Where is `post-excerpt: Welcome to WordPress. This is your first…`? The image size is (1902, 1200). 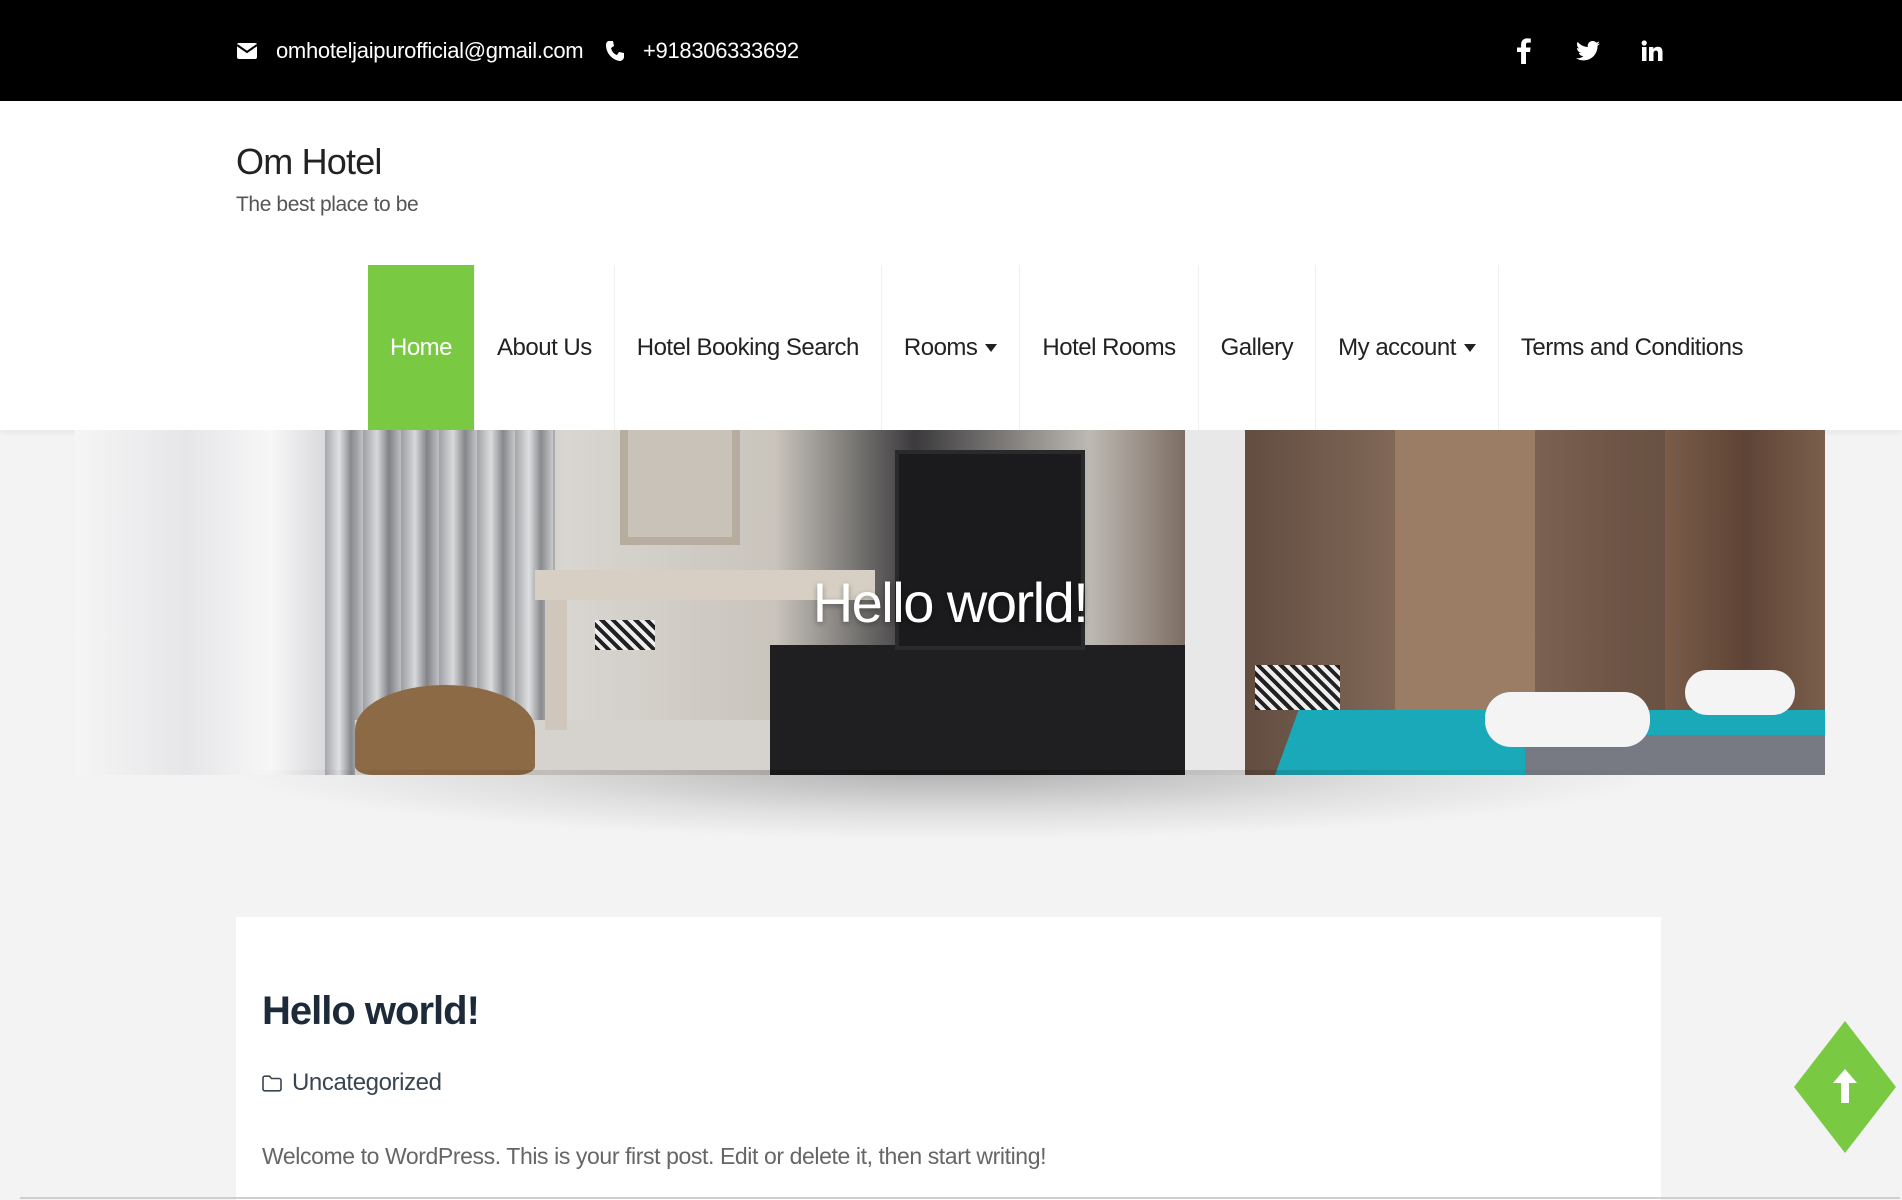
post-excerpt: Welcome to WordPress. This is your first… is located at coordinates (654, 1156).